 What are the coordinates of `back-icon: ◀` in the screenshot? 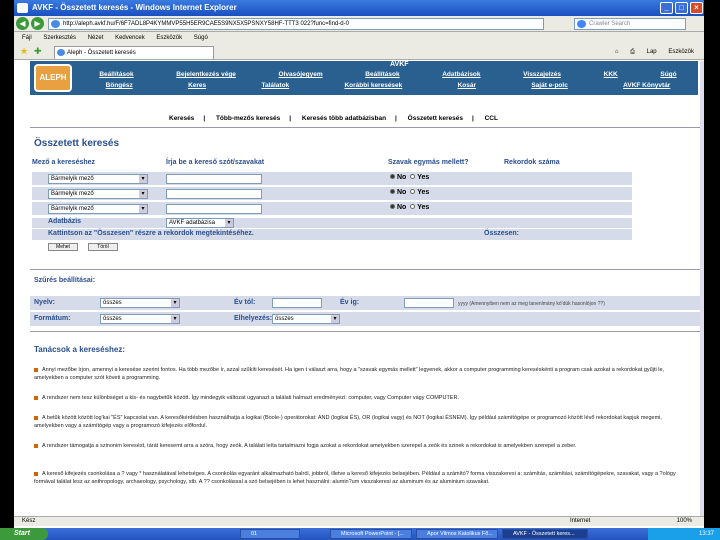 It's located at (22, 23).